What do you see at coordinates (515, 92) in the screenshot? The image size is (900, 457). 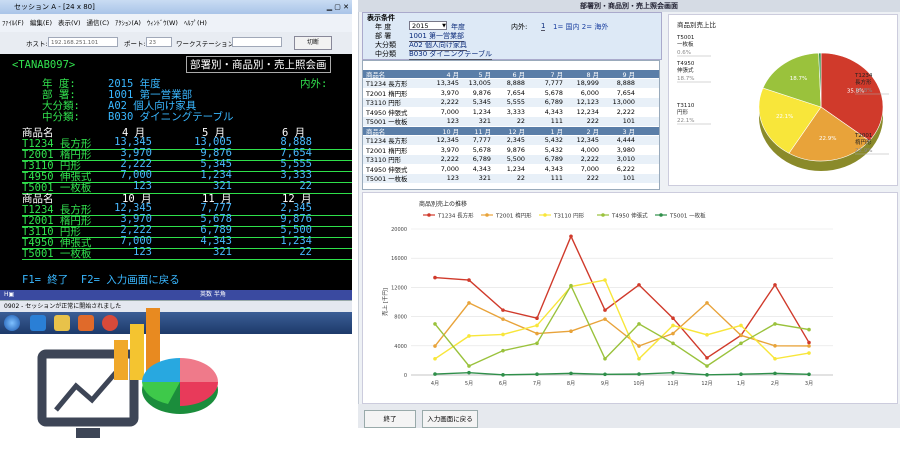 I see `table-cell: 7,654` at bounding box center [515, 92].